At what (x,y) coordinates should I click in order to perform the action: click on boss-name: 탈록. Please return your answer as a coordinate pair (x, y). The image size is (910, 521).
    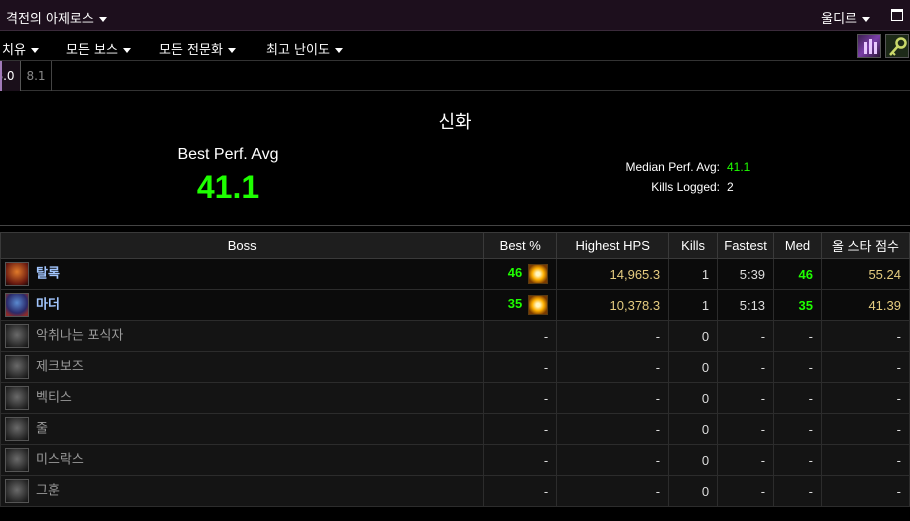
    Looking at the image, I should click on (48, 272).